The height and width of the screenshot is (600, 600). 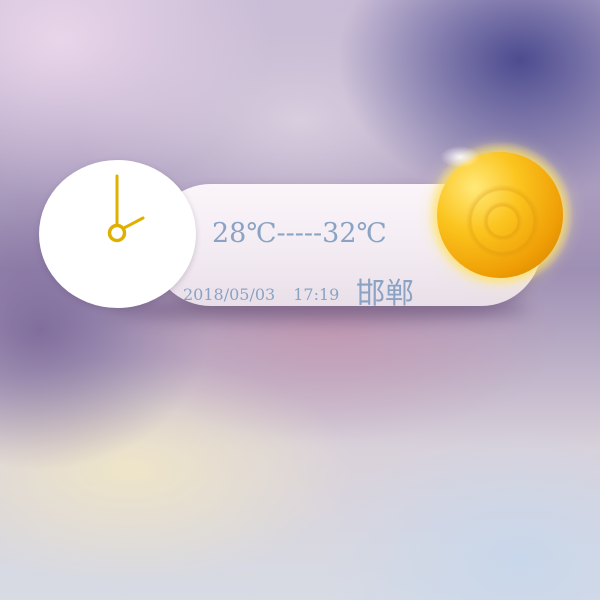 I want to click on clock-center, so click(x=117, y=233).